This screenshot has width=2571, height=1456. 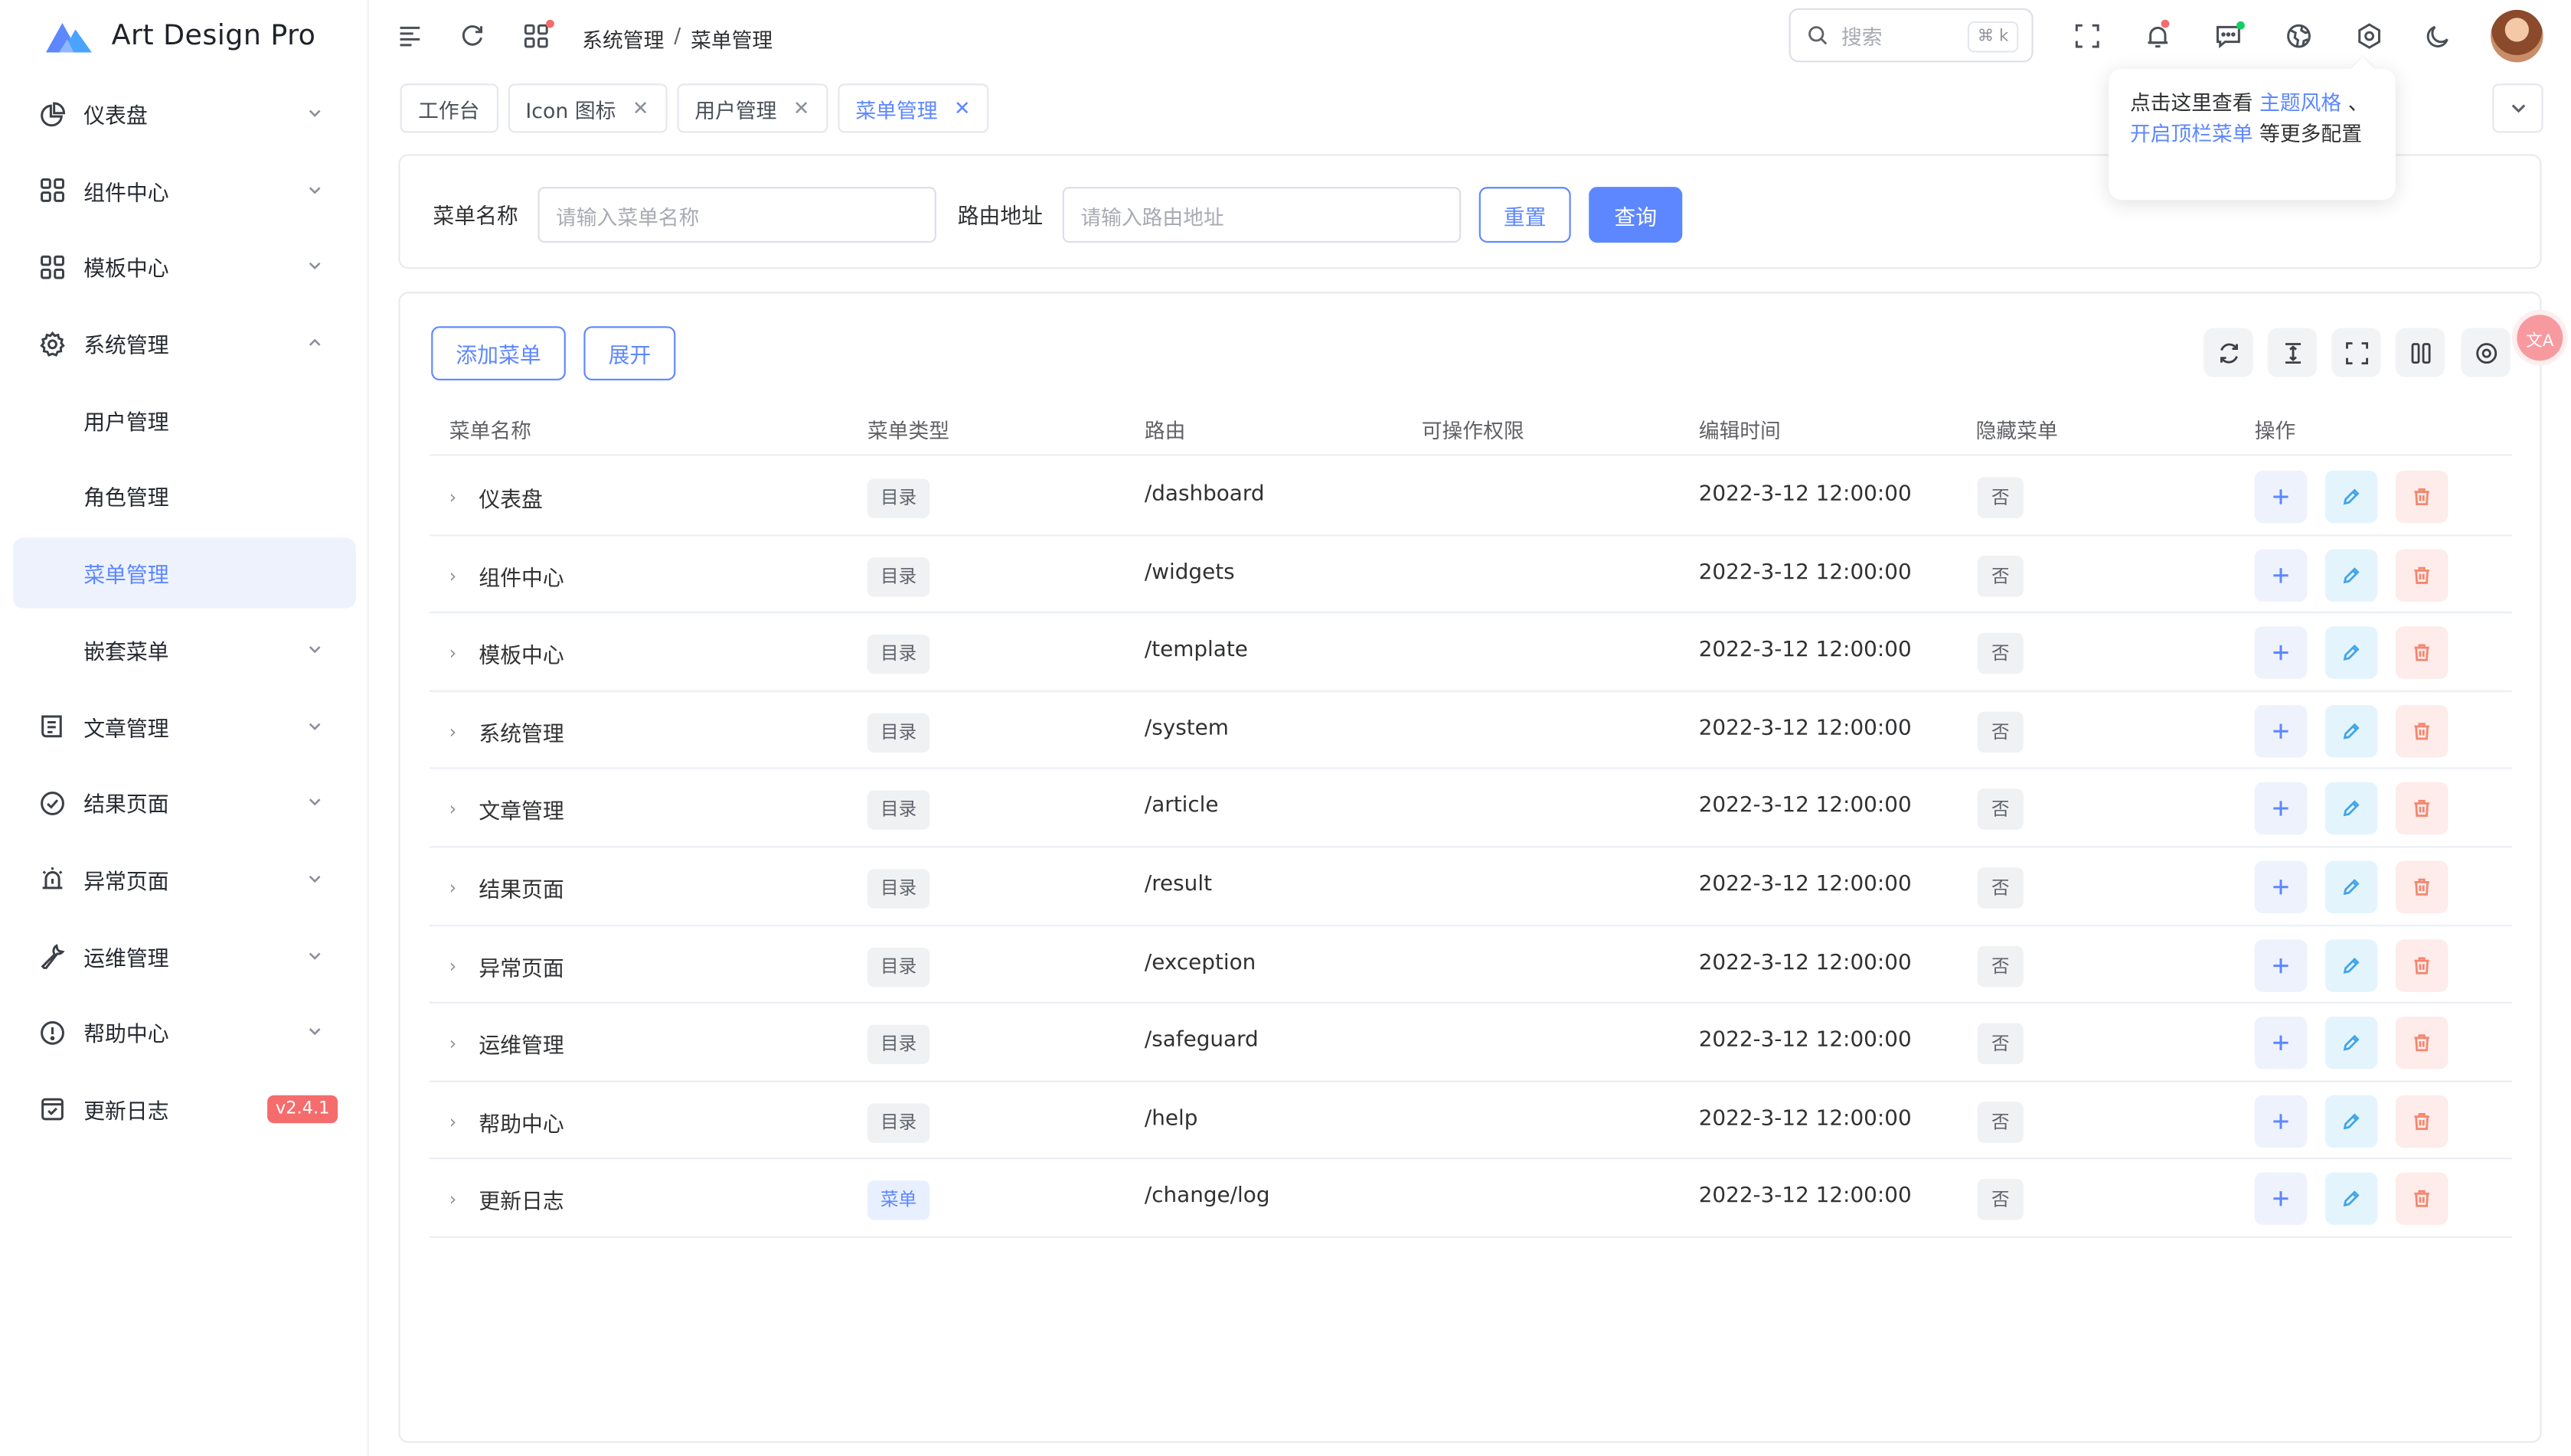 I want to click on table-columns-button, so click(x=2420, y=352).